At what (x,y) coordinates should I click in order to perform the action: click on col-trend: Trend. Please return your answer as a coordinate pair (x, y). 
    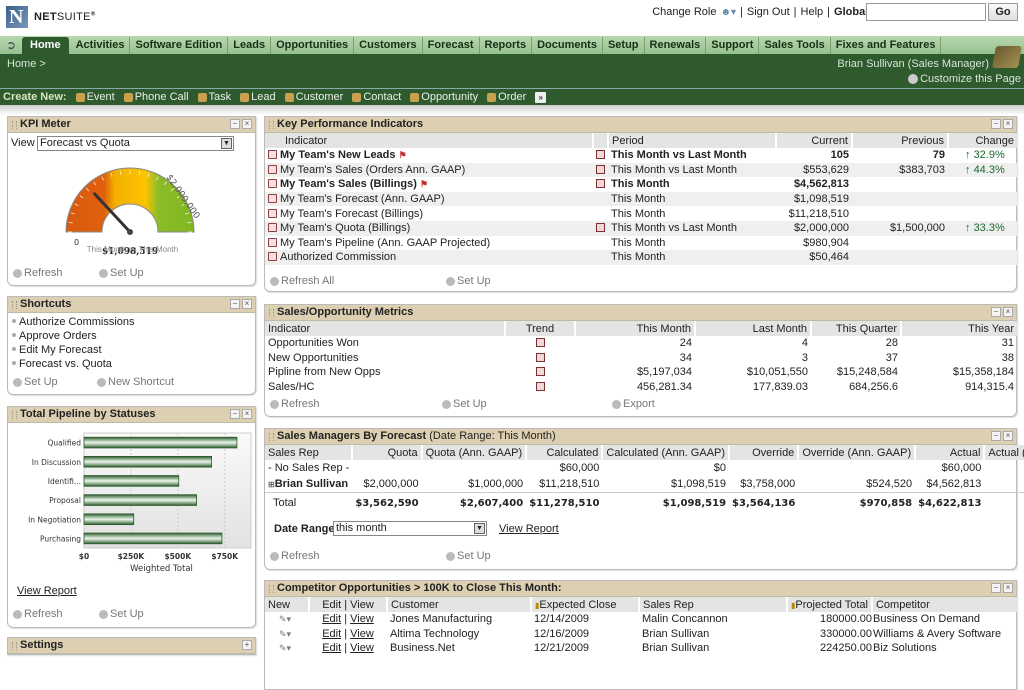
    Looking at the image, I should click on (539, 328).